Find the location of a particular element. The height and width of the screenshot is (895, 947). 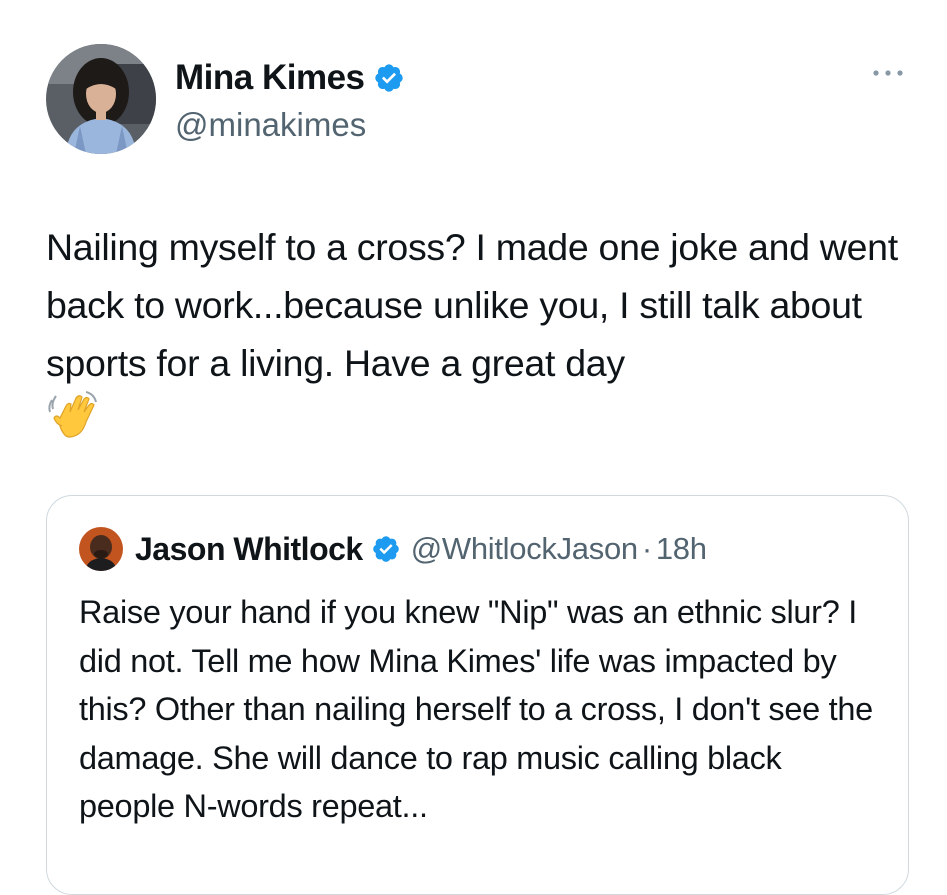

quoted-tweet-header: Jason Whitlock @WhitlockJason · 18h is located at coordinates (393, 549).